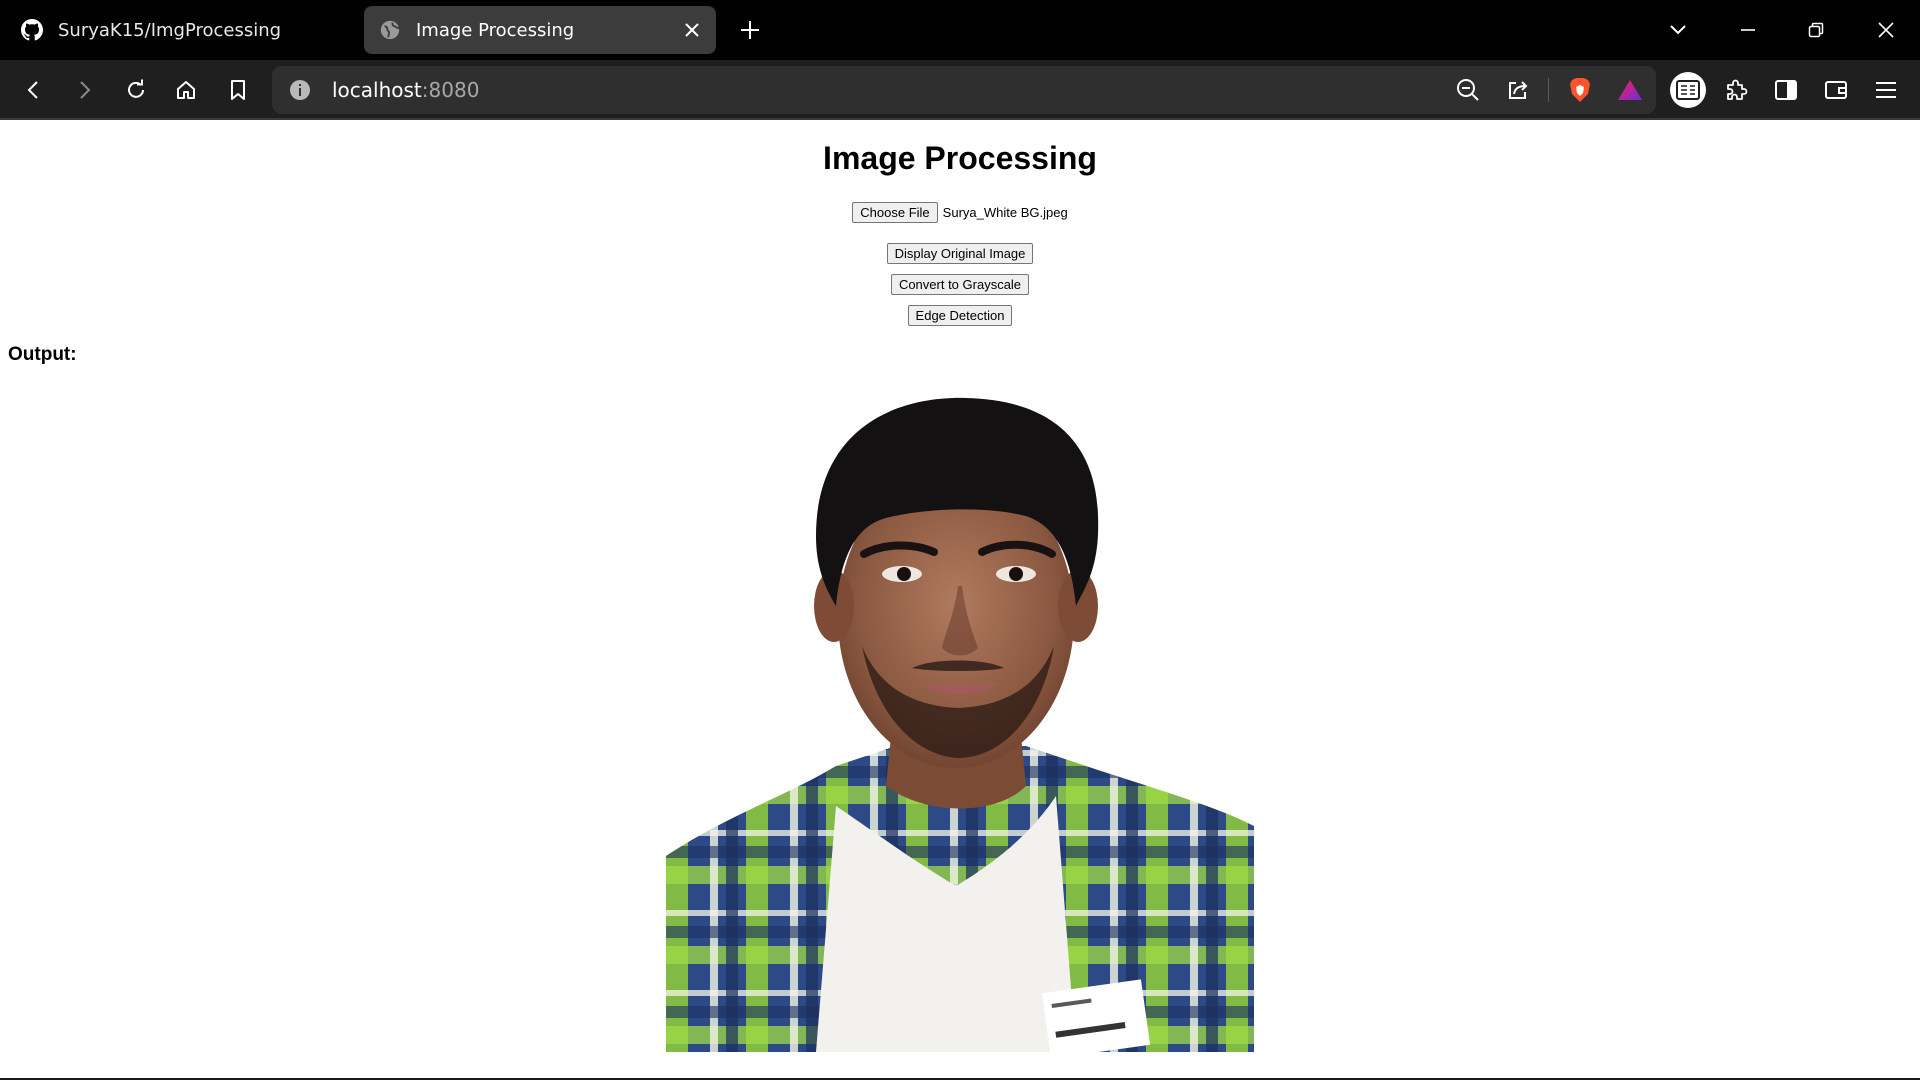 This screenshot has height=1080, width=1920. Describe the element at coordinates (1005, 212) in the screenshot. I see `selected-file-name: Surya_White BG.jpeg` at that location.